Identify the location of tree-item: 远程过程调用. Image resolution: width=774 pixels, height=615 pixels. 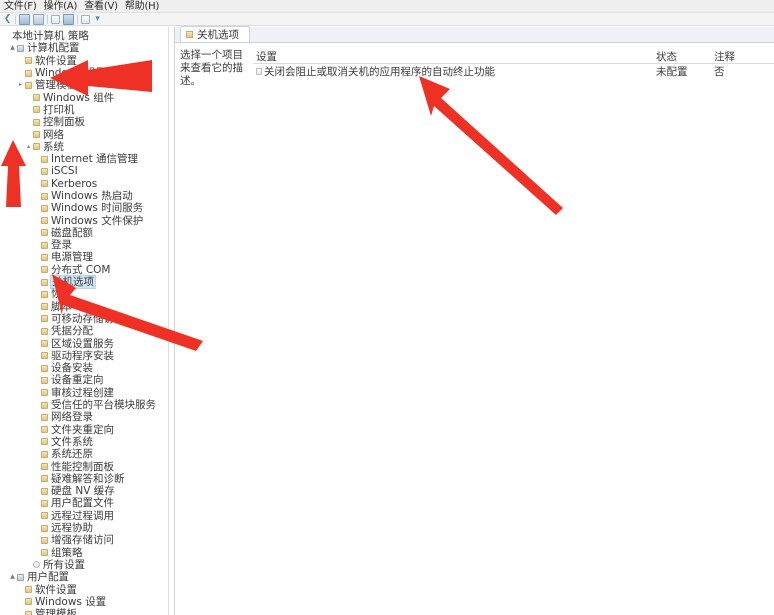
(84, 516).